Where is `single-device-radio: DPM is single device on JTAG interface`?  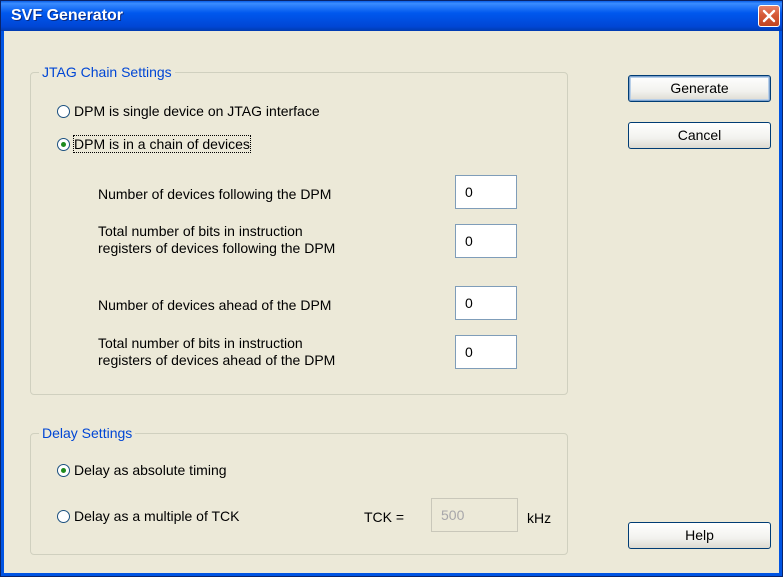
single-device-radio: DPM is single device on JTAG interface is located at coordinates (188, 111).